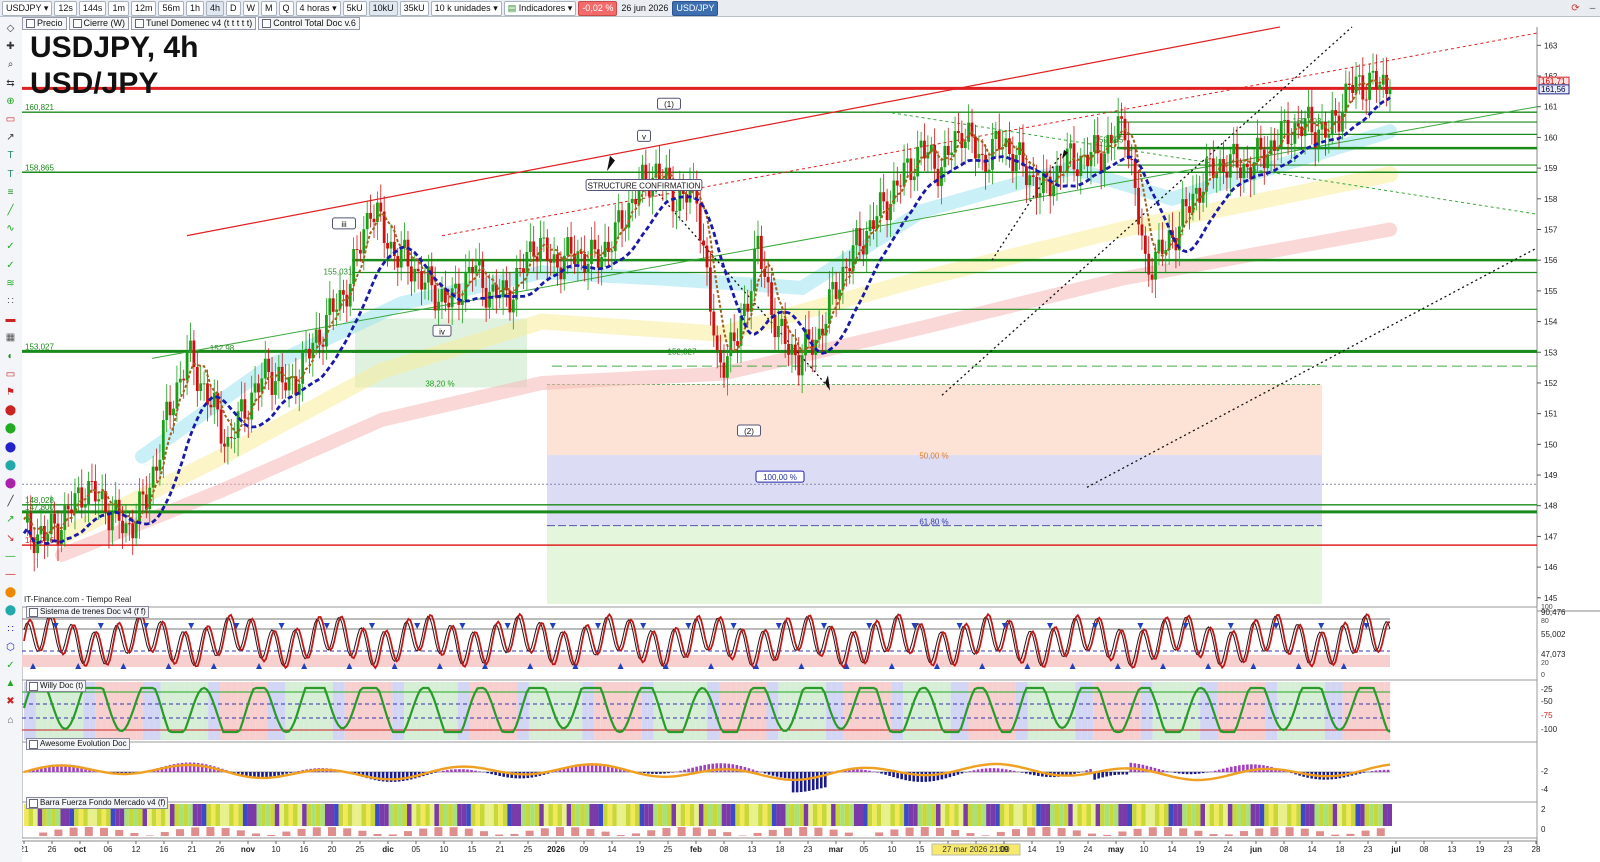  What do you see at coordinates (10, 120) in the screenshot?
I see `rectangle-icon: ▭` at bounding box center [10, 120].